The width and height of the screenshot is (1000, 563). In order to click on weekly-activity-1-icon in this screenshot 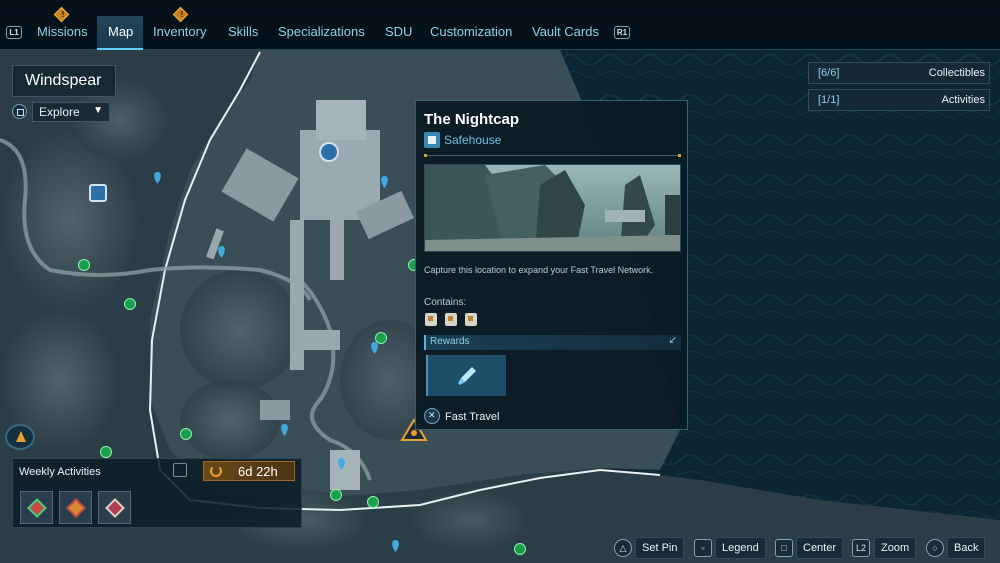, I will do `click(37, 508)`.